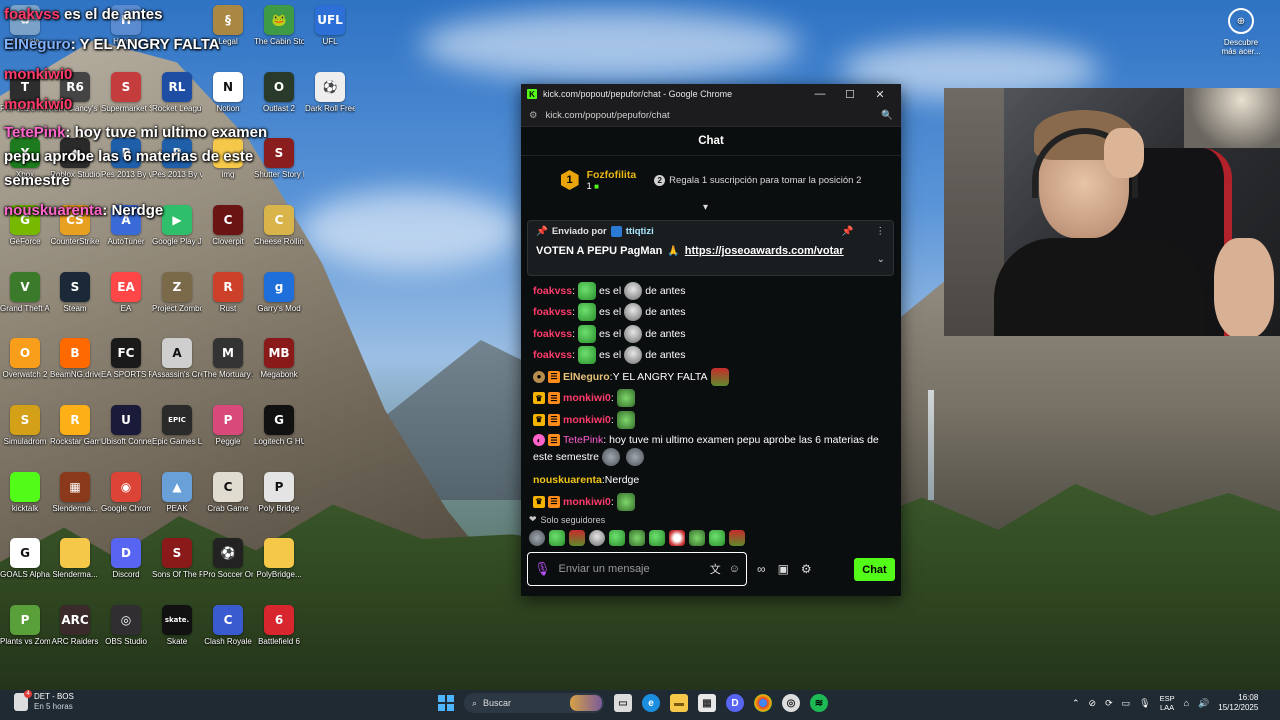  I want to click on pinned-sender: ttiqtizi, so click(640, 231).